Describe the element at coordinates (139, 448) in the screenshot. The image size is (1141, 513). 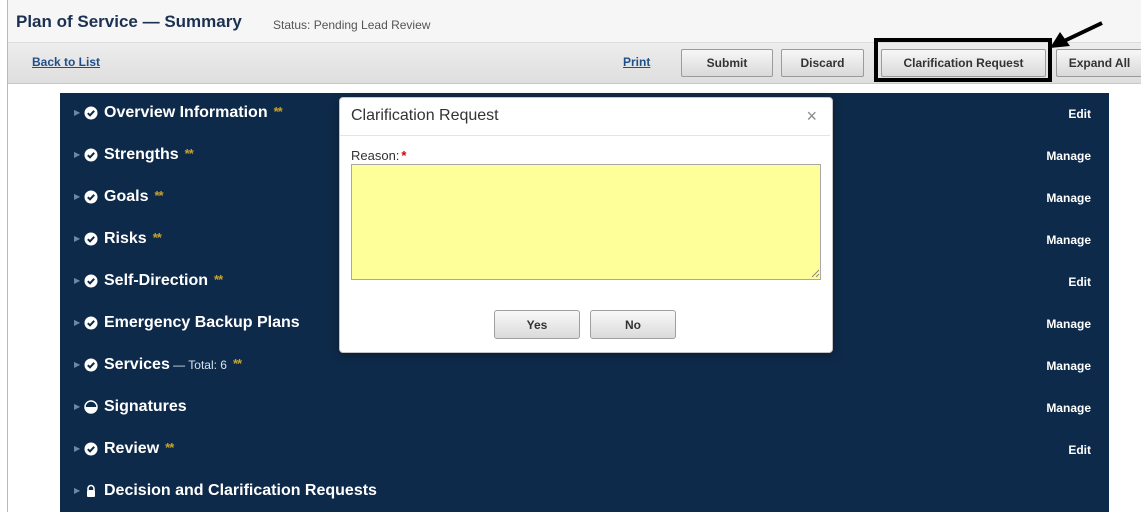
I see `section-title: Review **` at that location.